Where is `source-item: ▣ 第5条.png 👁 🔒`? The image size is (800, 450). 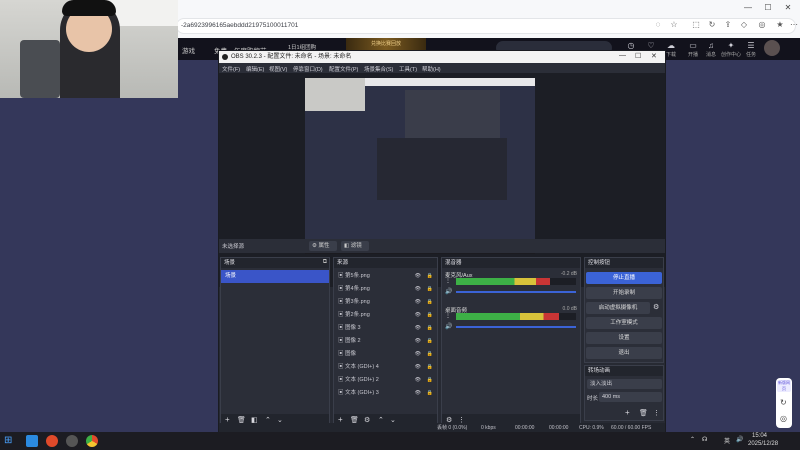
source-item: ▣ 第5条.png 👁 🔒 is located at coordinates (385, 276).